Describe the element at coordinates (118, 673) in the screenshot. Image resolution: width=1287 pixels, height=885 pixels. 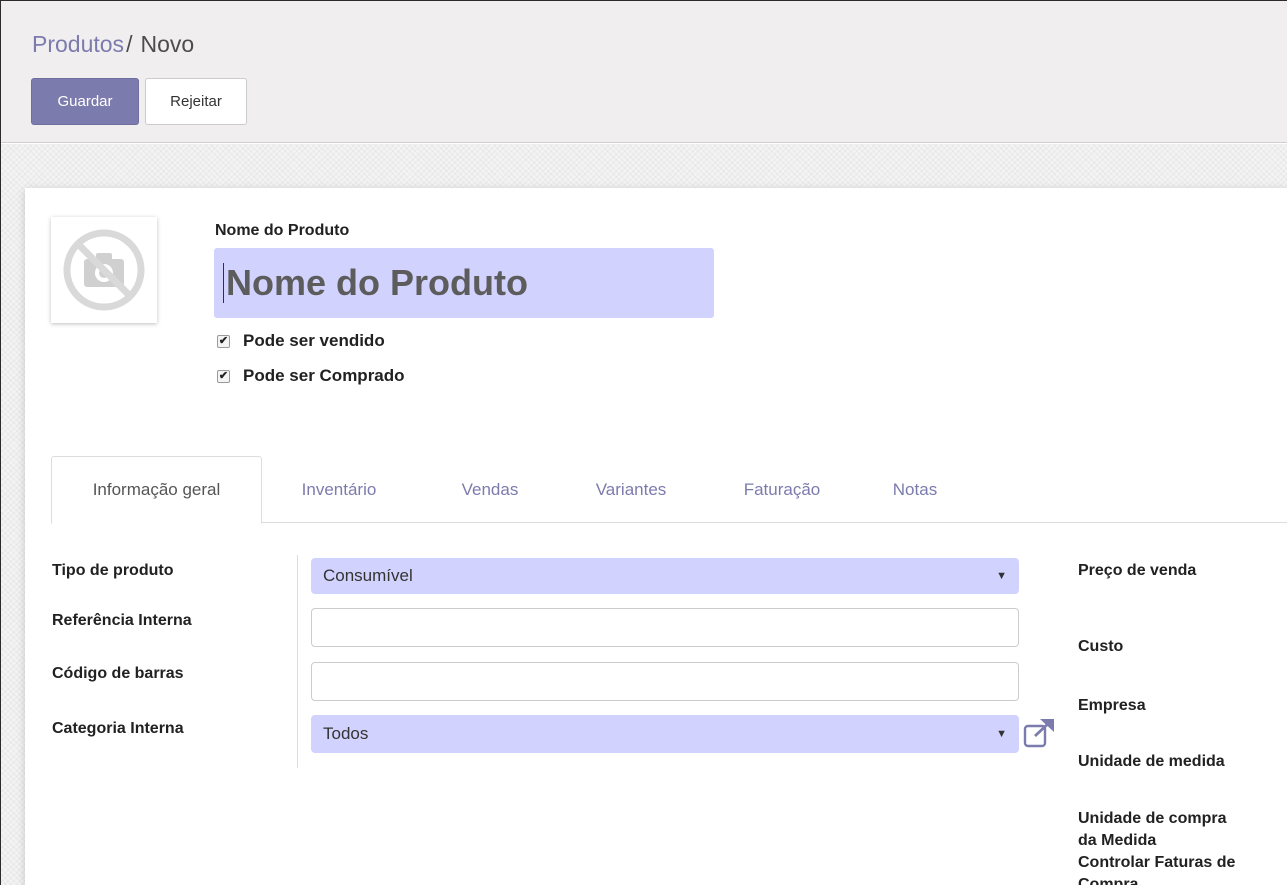
I see `barcode-label: Código de barras` at that location.